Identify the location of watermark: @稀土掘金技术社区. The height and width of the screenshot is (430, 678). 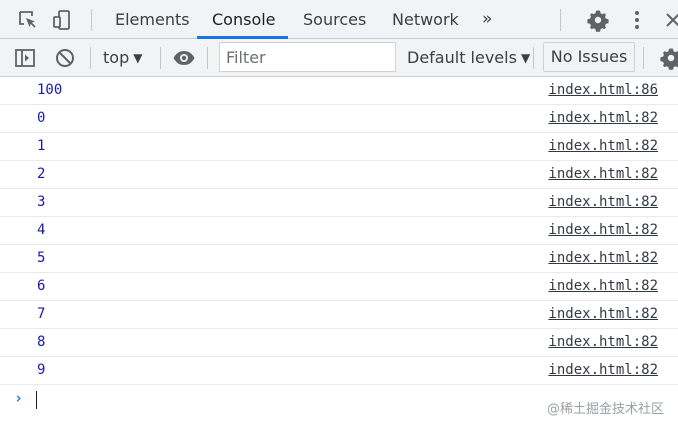
(605, 409).